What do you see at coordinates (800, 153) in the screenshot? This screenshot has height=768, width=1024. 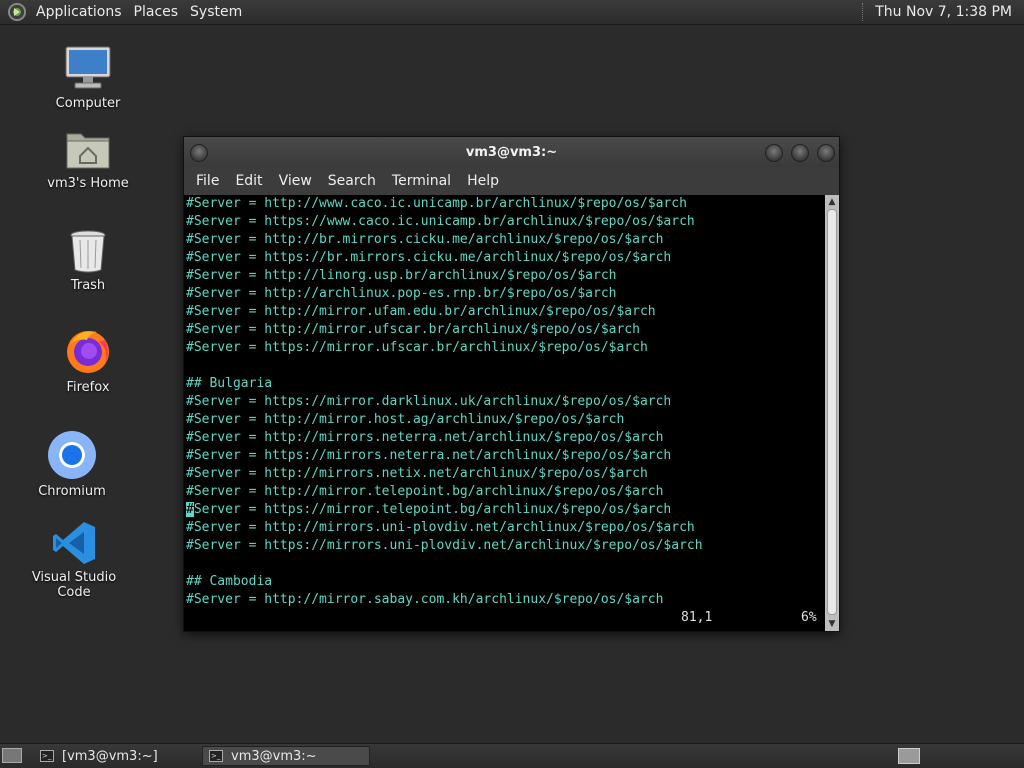 I see `maximize-button` at bounding box center [800, 153].